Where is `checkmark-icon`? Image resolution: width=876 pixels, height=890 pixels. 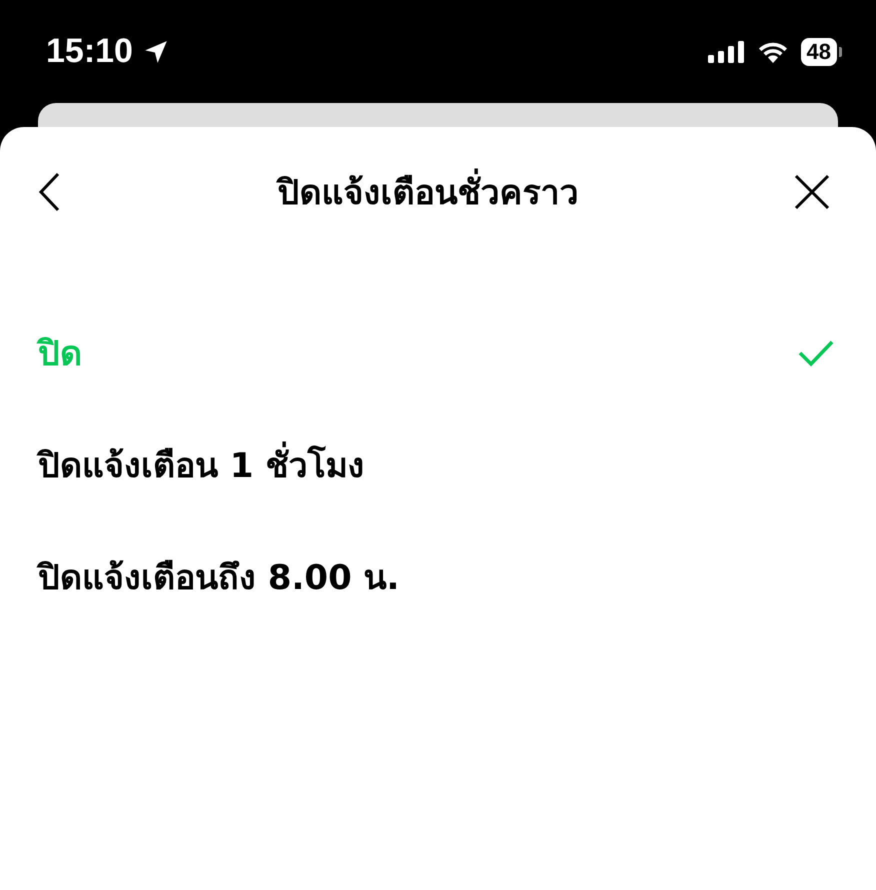
checkmark-icon is located at coordinates (816, 353).